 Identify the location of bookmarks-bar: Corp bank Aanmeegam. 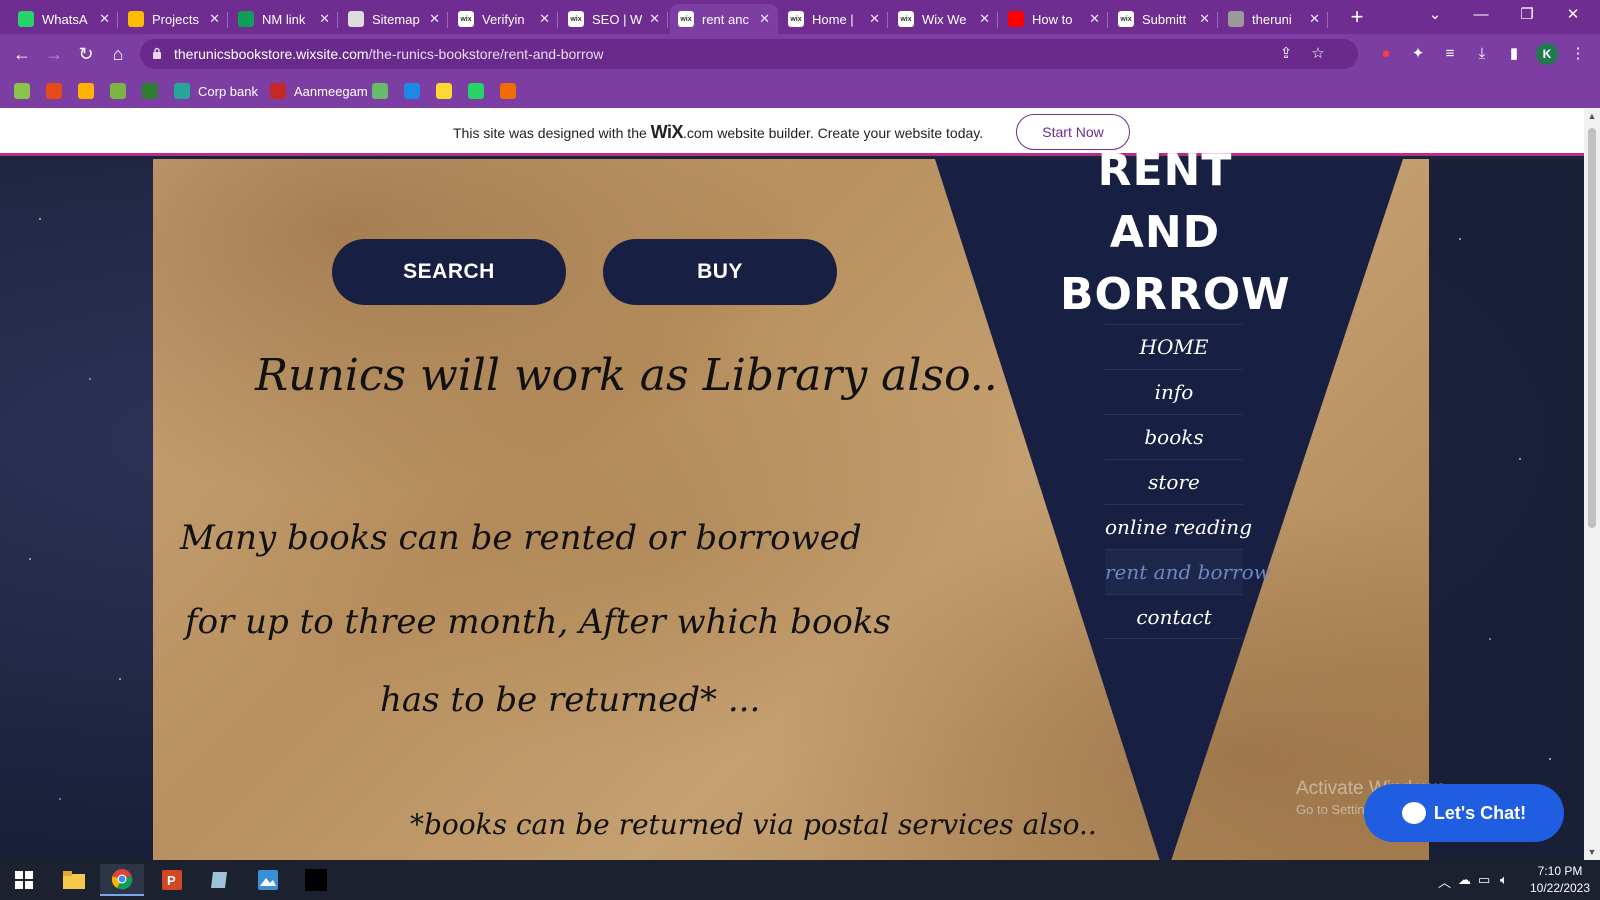
(800, 91).